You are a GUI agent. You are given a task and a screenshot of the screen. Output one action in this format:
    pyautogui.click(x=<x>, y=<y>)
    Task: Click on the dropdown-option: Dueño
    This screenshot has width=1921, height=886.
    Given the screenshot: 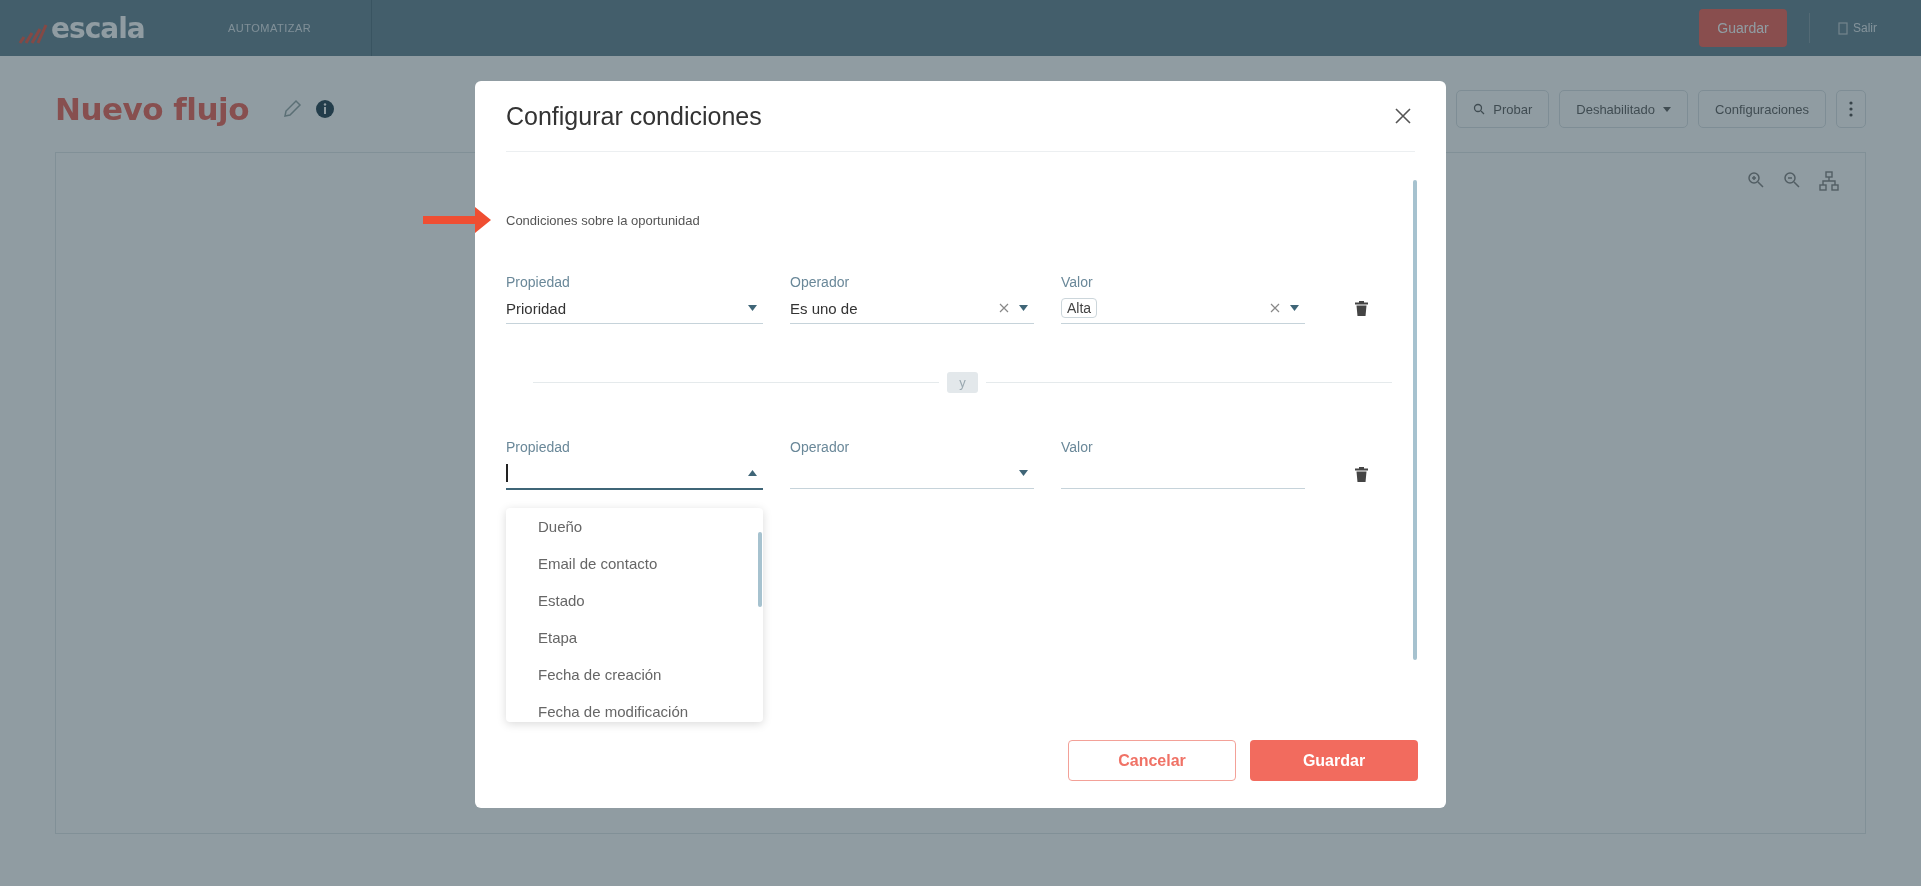 What is the action you would take?
    pyautogui.click(x=650, y=526)
    